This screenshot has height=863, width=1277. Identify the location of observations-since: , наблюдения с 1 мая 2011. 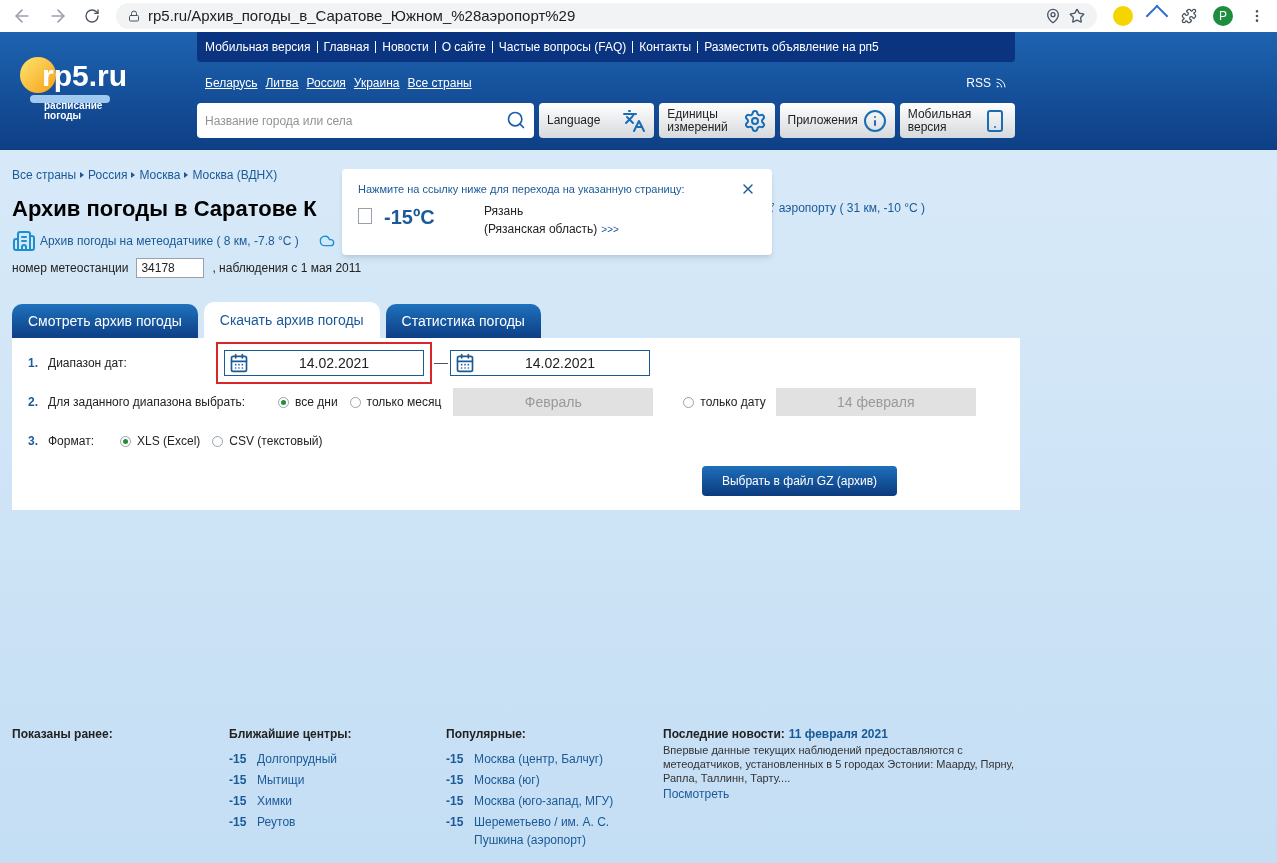
(287, 268).